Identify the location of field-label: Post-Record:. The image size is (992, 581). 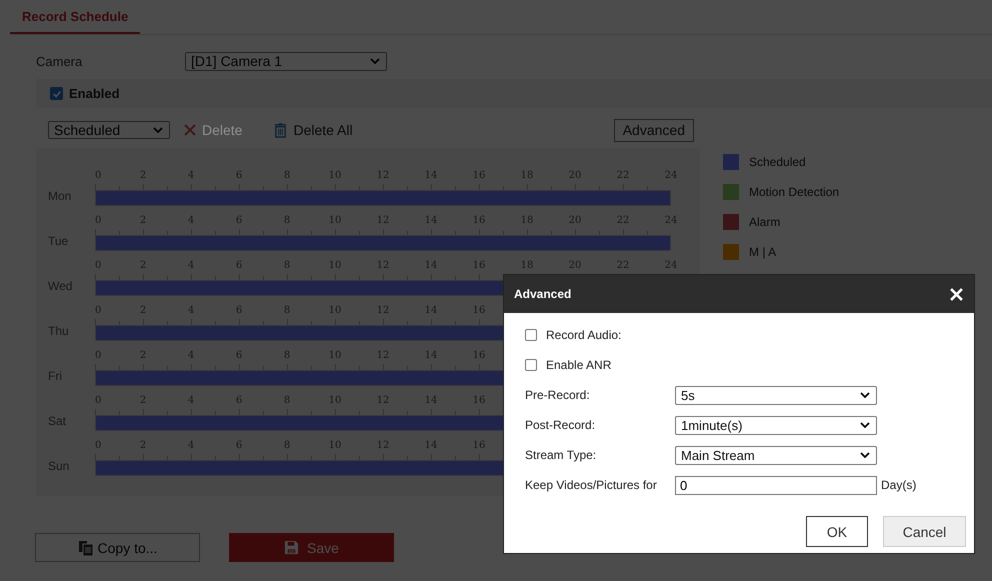
(560, 425).